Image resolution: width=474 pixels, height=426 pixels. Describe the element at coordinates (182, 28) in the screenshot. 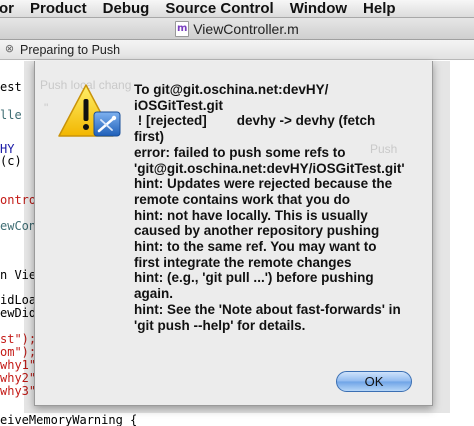

I see `document-icon: m` at that location.